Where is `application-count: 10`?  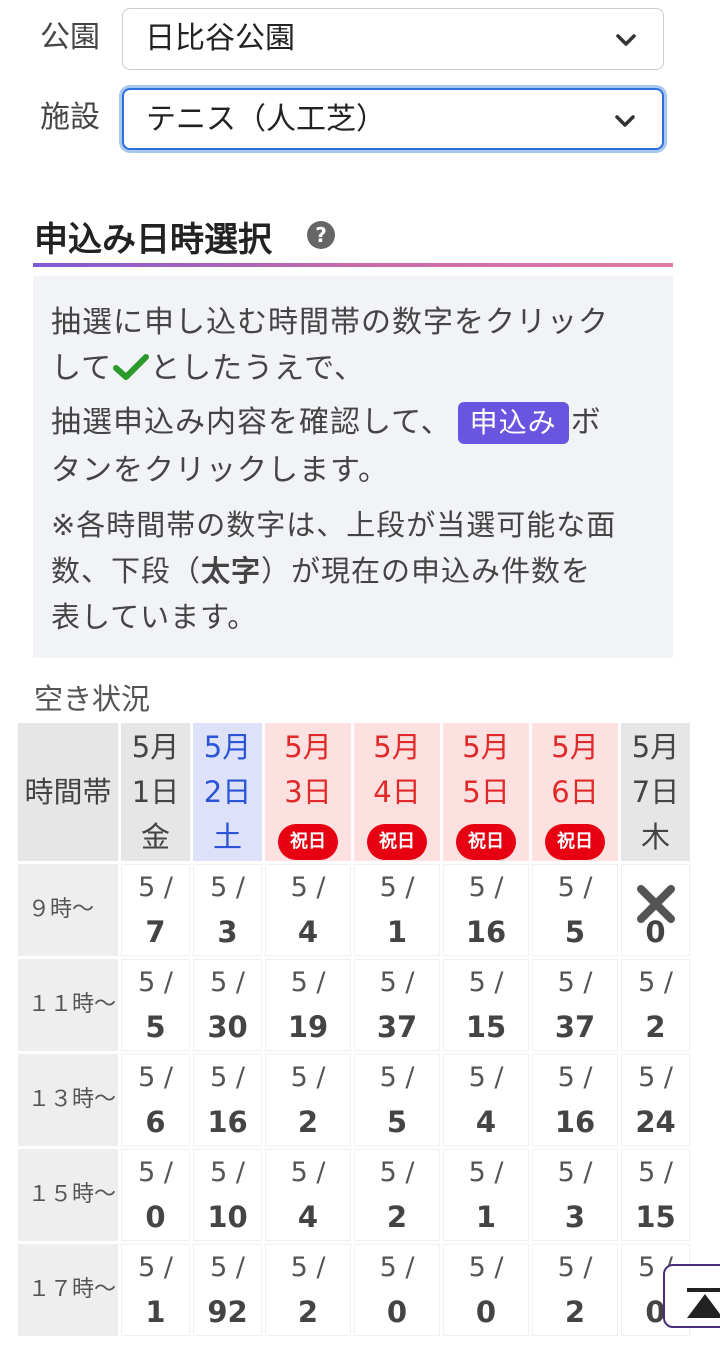
application-count: 10 is located at coordinates (227, 1217).